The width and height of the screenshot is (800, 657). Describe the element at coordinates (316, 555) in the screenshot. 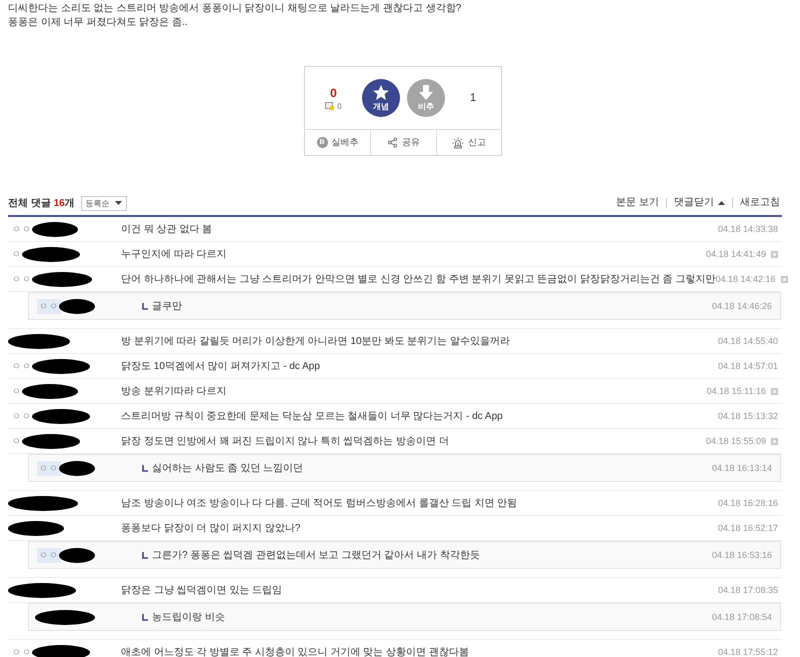

I see `reply-text: 그른가? 퐁퐁은 씹덕겜 관련없는데서 보고 그랬던거 같아서 내가 착각한듯` at that location.